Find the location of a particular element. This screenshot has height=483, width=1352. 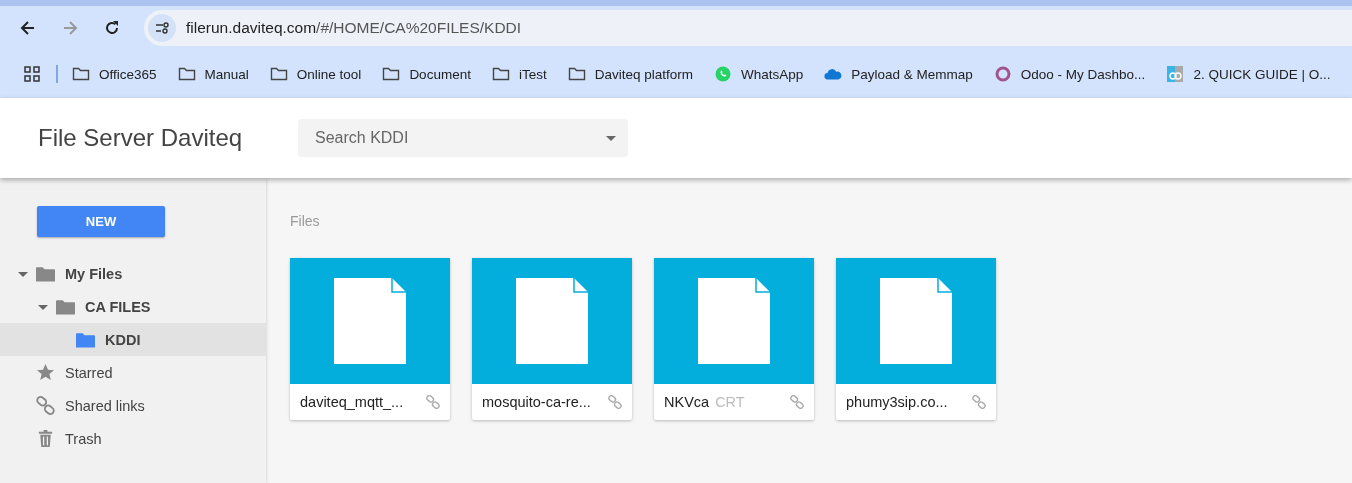

ring-icon is located at coordinates (1002, 74).